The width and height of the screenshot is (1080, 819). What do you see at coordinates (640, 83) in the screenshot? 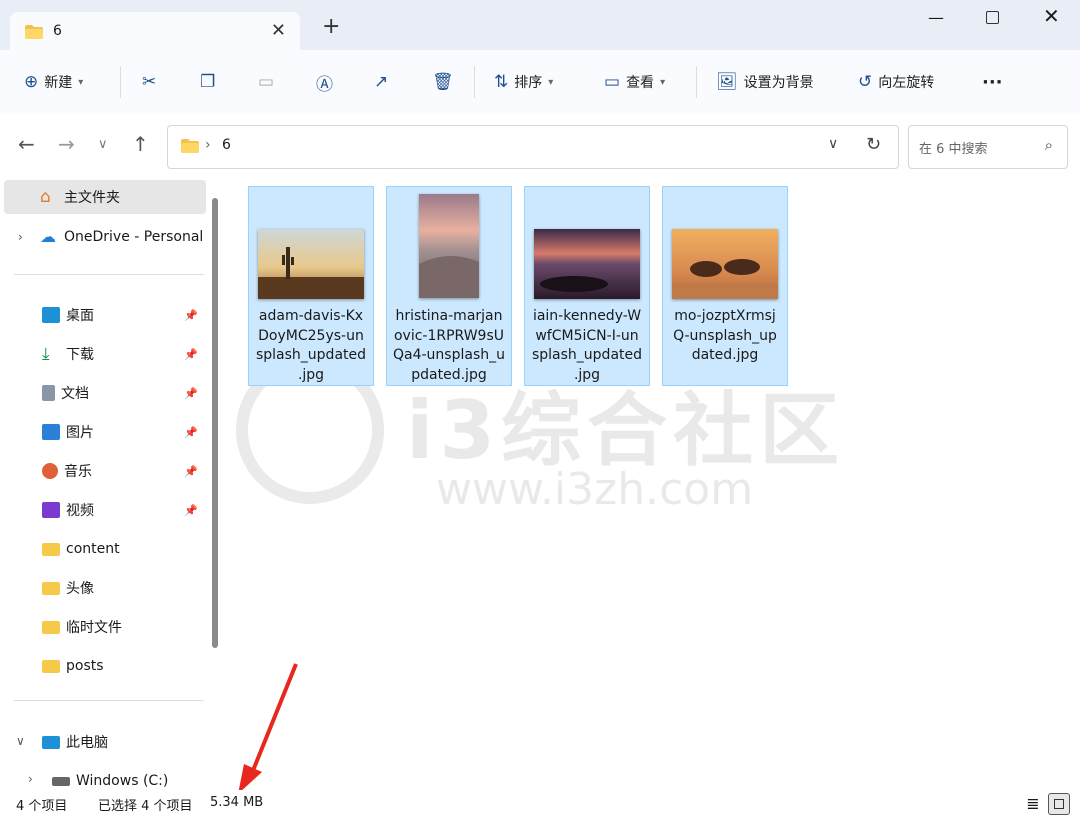
I see `view-label: 查看` at bounding box center [640, 83].